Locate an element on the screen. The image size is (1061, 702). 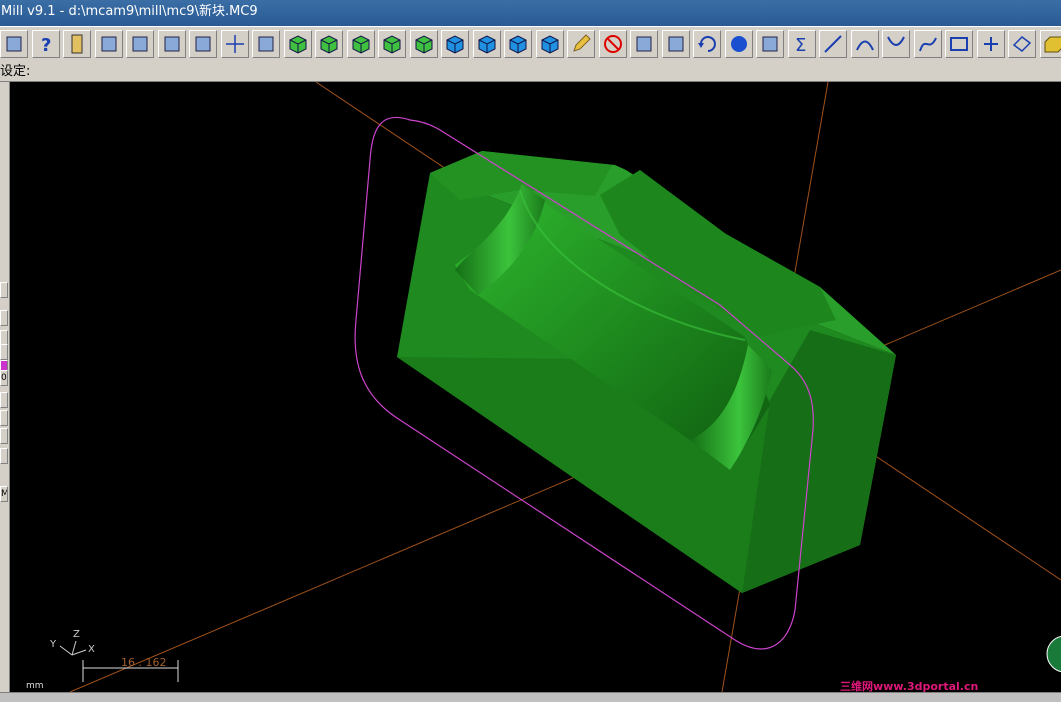
point-icon is located at coordinates (991, 44).